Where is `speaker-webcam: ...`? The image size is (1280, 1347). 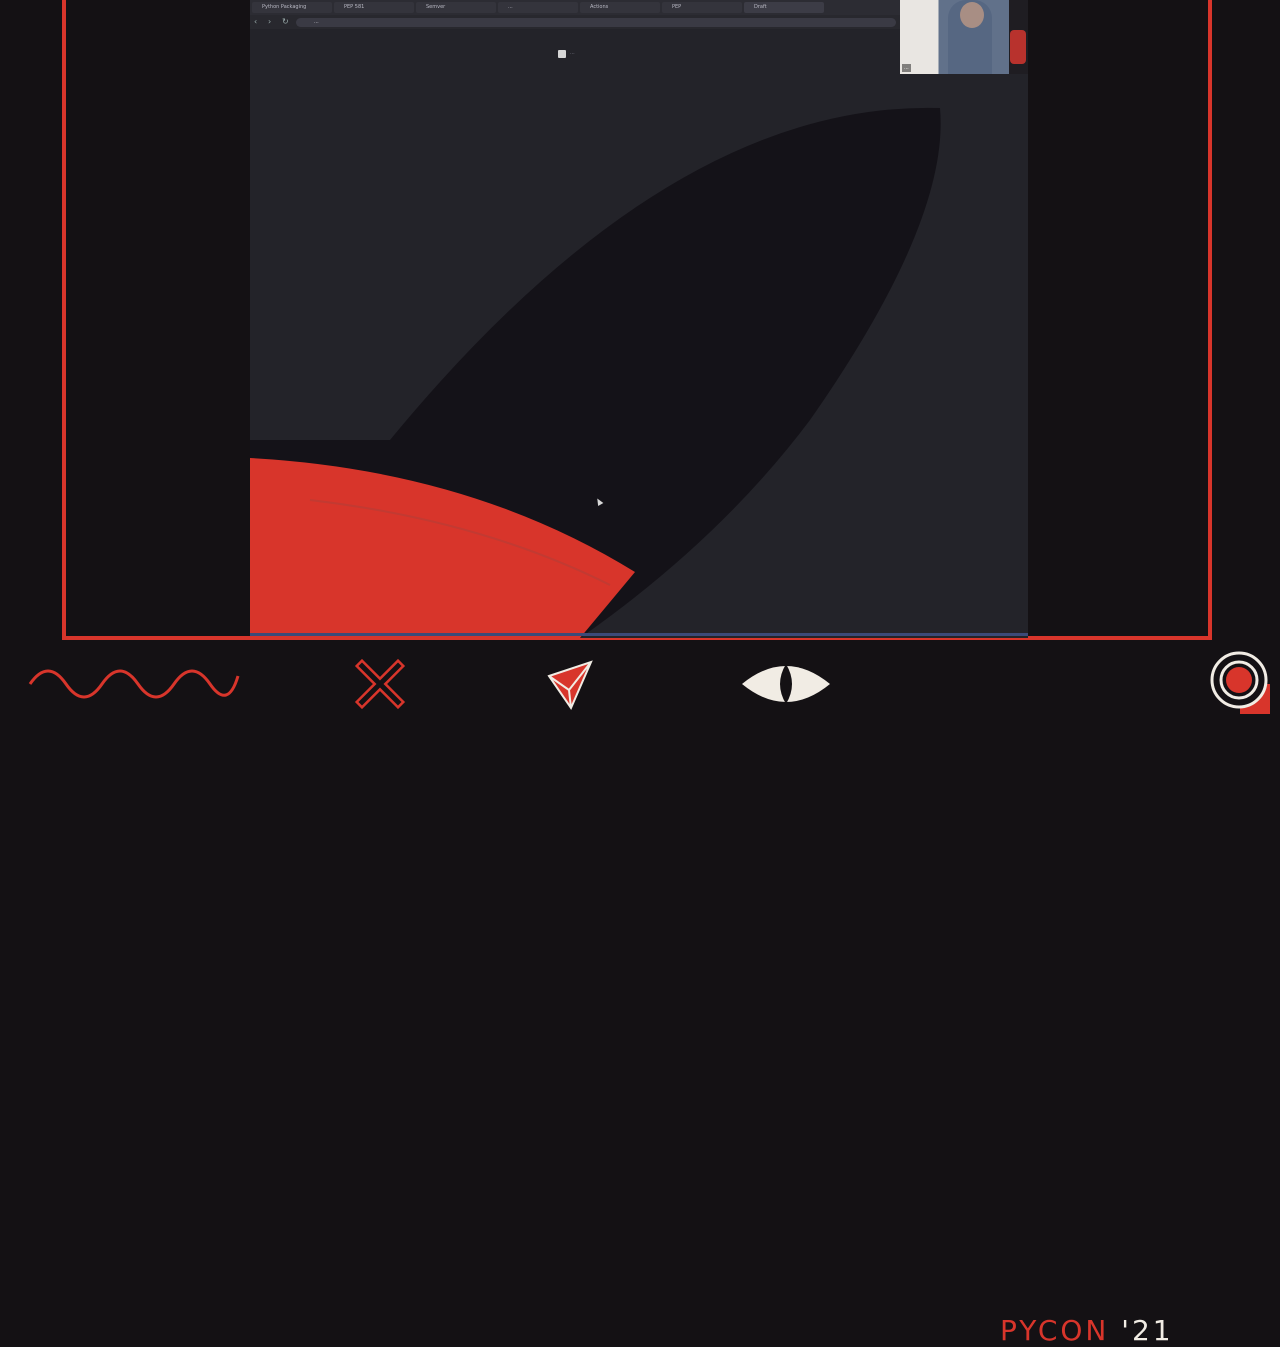
speaker-webcam: ... is located at coordinates (964, 37).